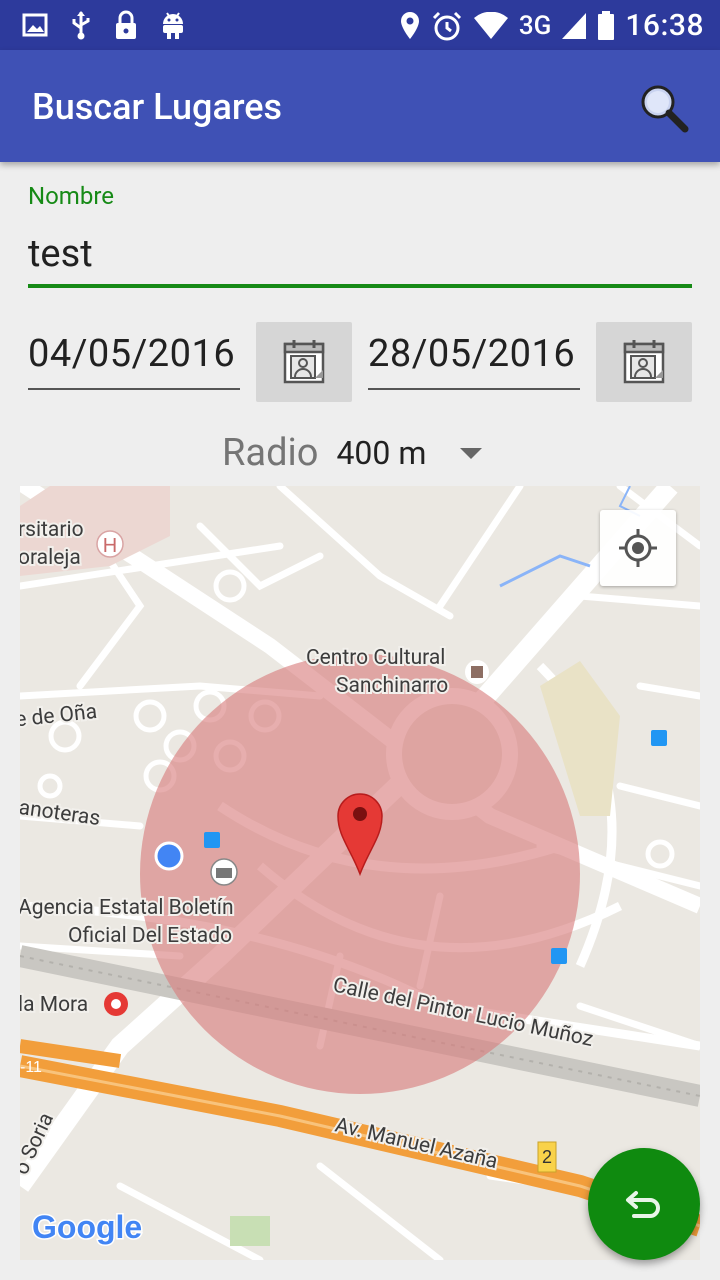 The width and height of the screenshot is (720, 1280). Describe the element at coordinates (471, 453) in the screenshot. I see `dropdown-arrow-icon` at that location.